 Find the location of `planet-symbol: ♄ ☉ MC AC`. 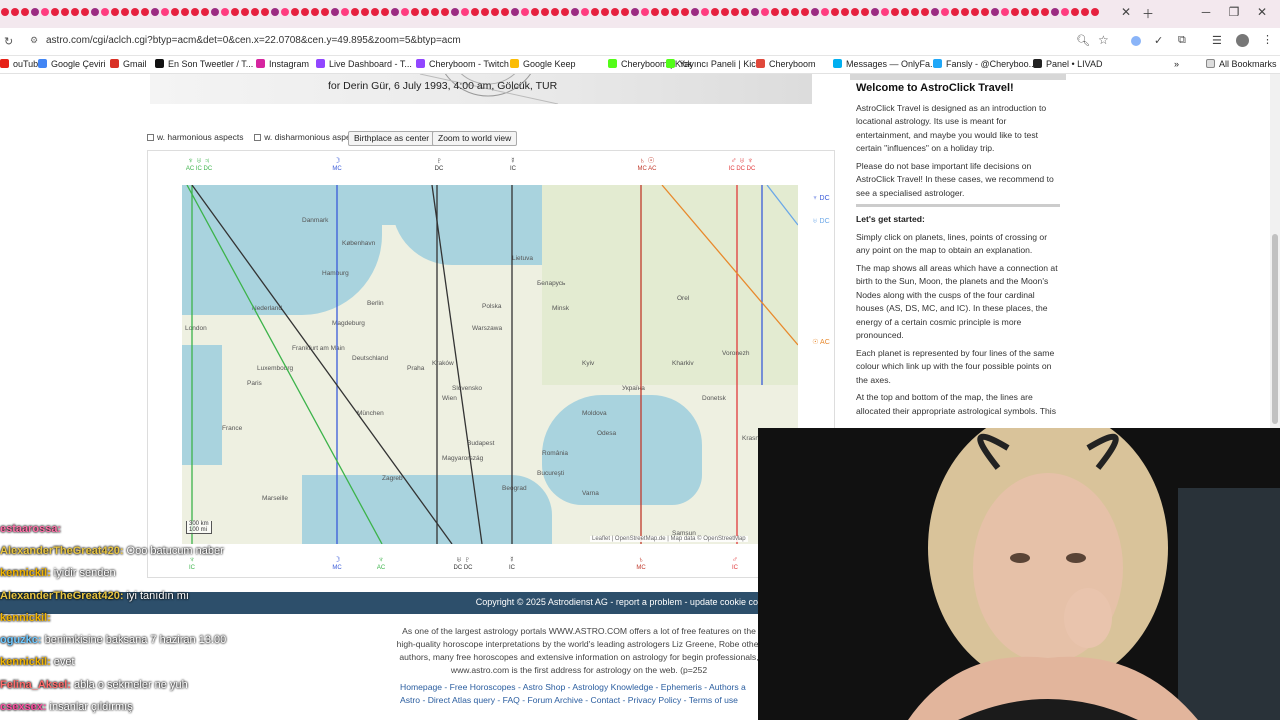

planet-symbol: ♄ ☉ MC AC is located at coordinates (647, 165).